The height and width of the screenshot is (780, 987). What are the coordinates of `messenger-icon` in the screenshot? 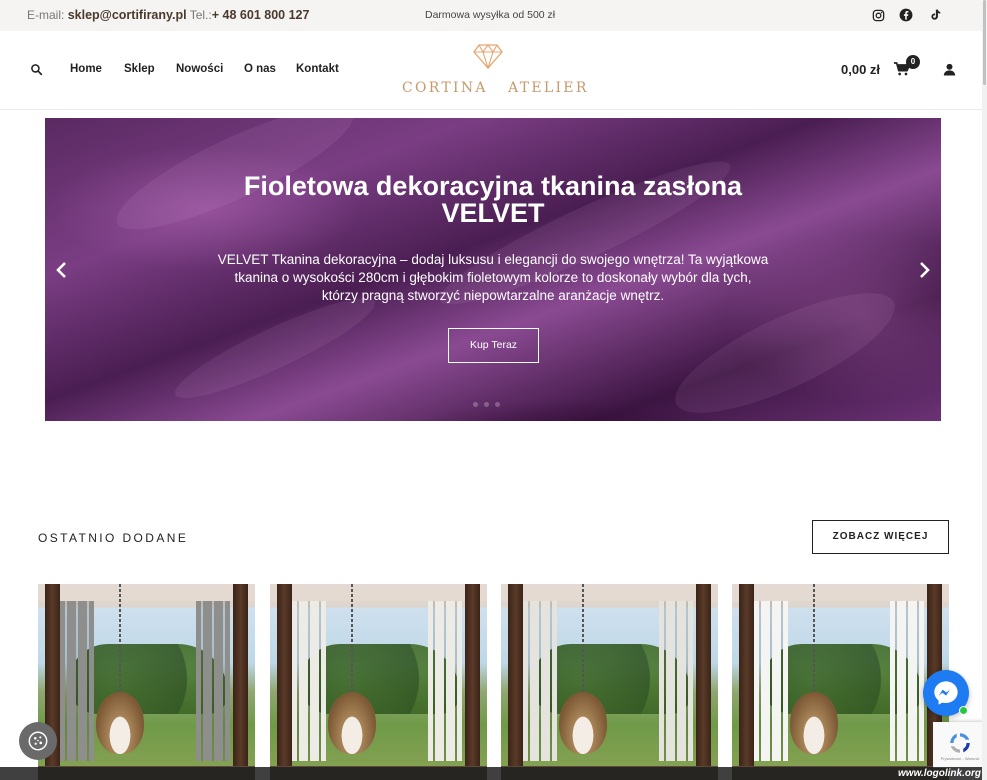 It's located at (946, 693).